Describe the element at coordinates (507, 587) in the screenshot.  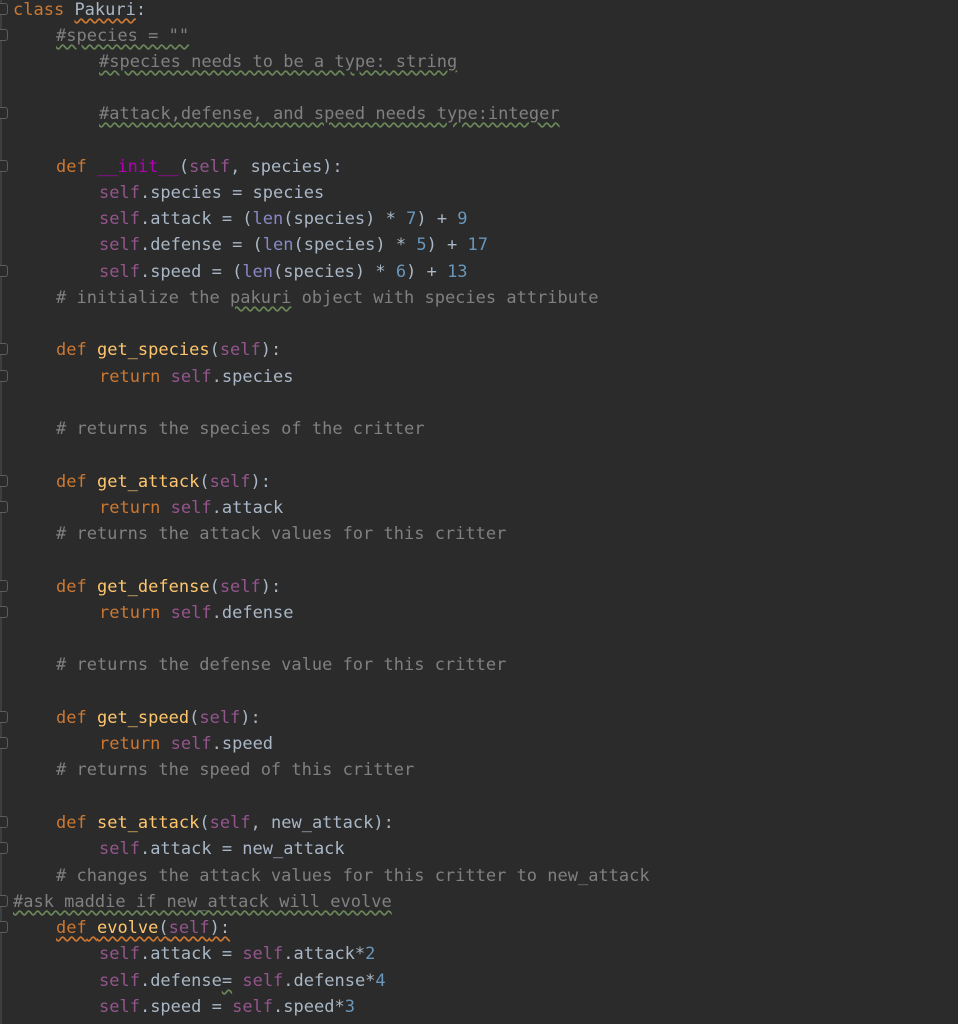
I see `code-line: def get_defense(self):` at that location.